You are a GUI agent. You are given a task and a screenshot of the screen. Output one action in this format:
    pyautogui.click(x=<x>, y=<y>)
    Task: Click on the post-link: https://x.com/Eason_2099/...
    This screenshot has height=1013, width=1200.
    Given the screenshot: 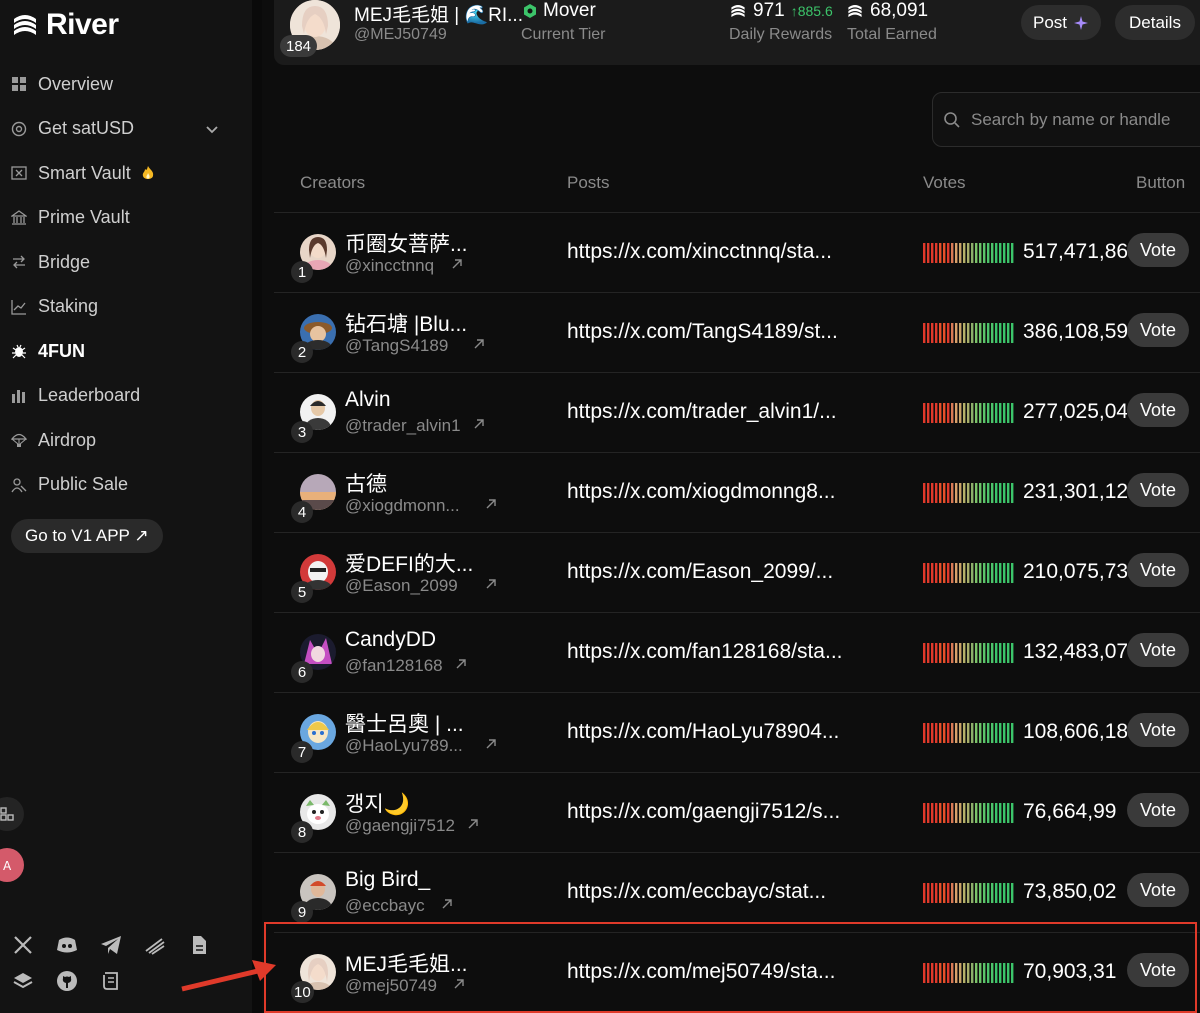 What is the action you would take?
    pyautogui.click(x=700, y=572)
    